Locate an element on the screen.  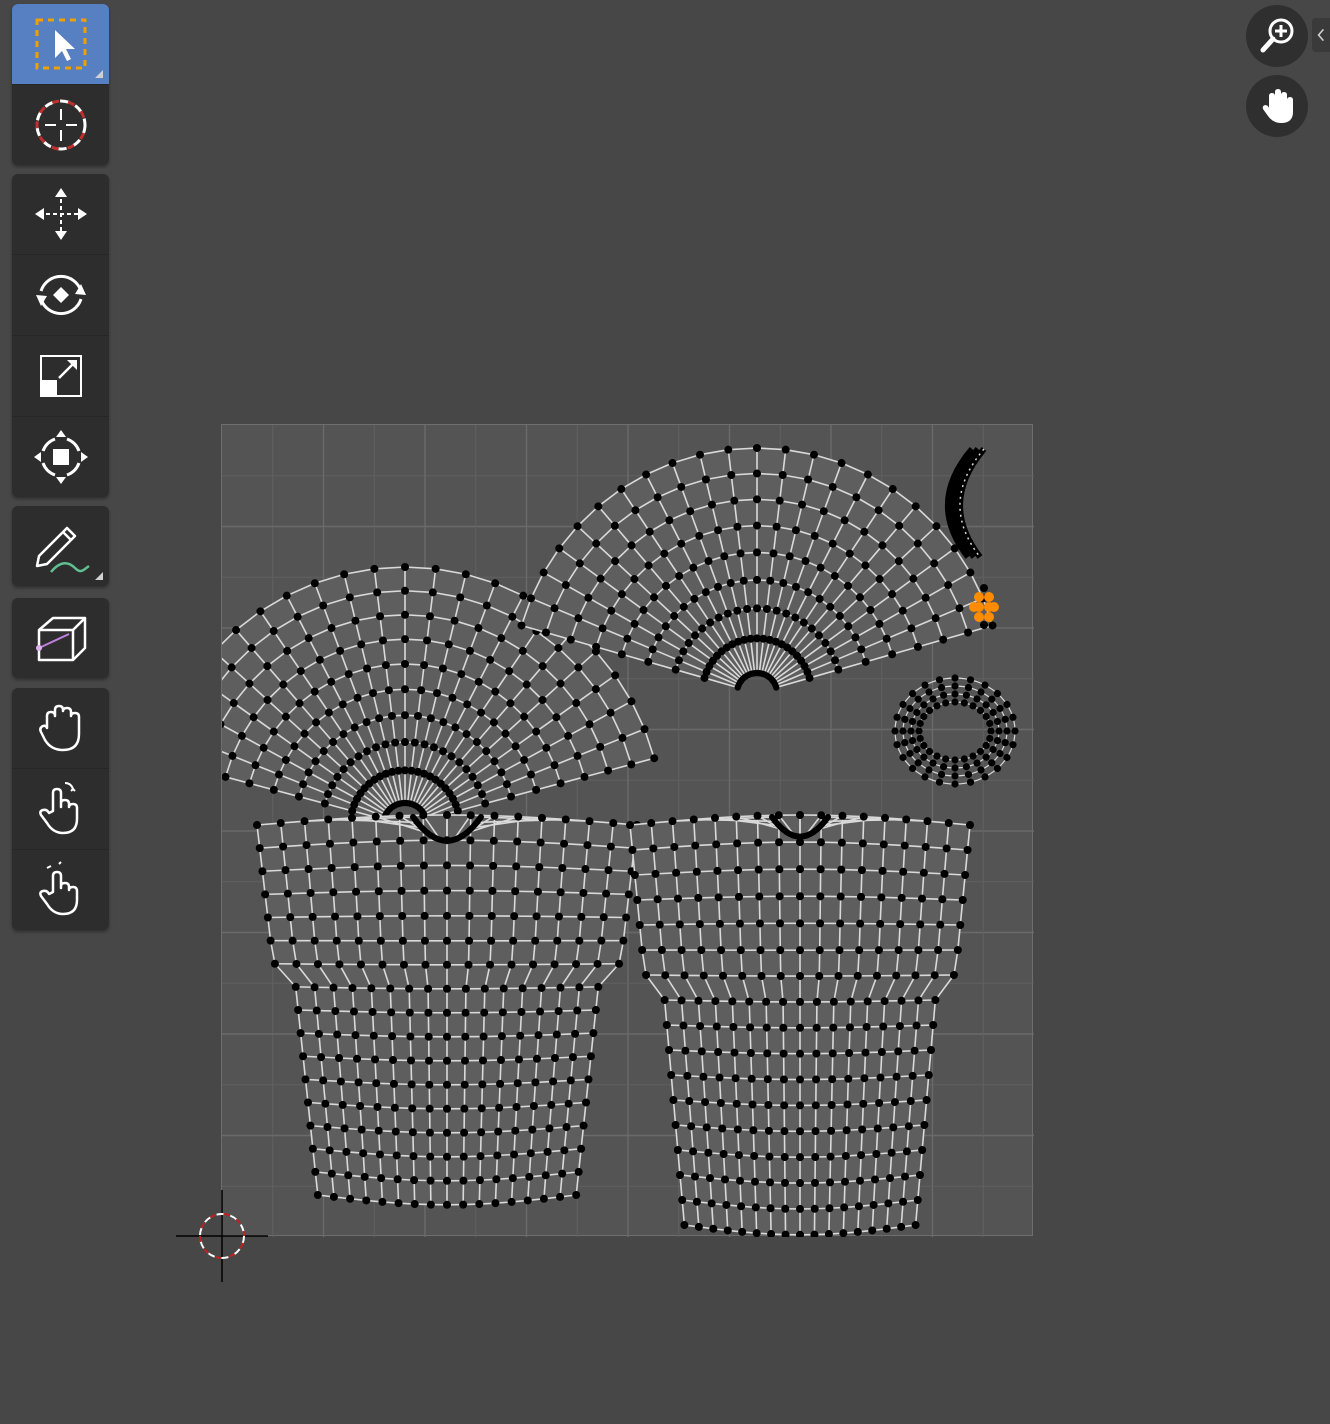
tool-cursor is located at coordinates (60, 124).